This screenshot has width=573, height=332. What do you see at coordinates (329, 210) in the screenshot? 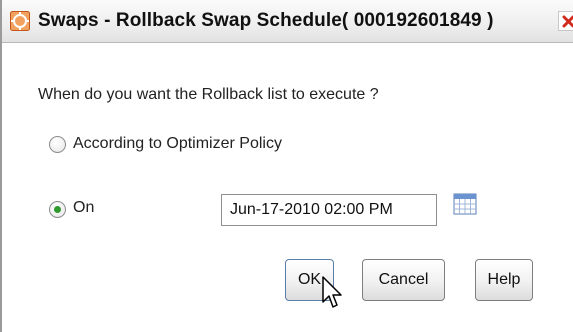
I see `schedule-date-input` at bounding box center [329, 210].